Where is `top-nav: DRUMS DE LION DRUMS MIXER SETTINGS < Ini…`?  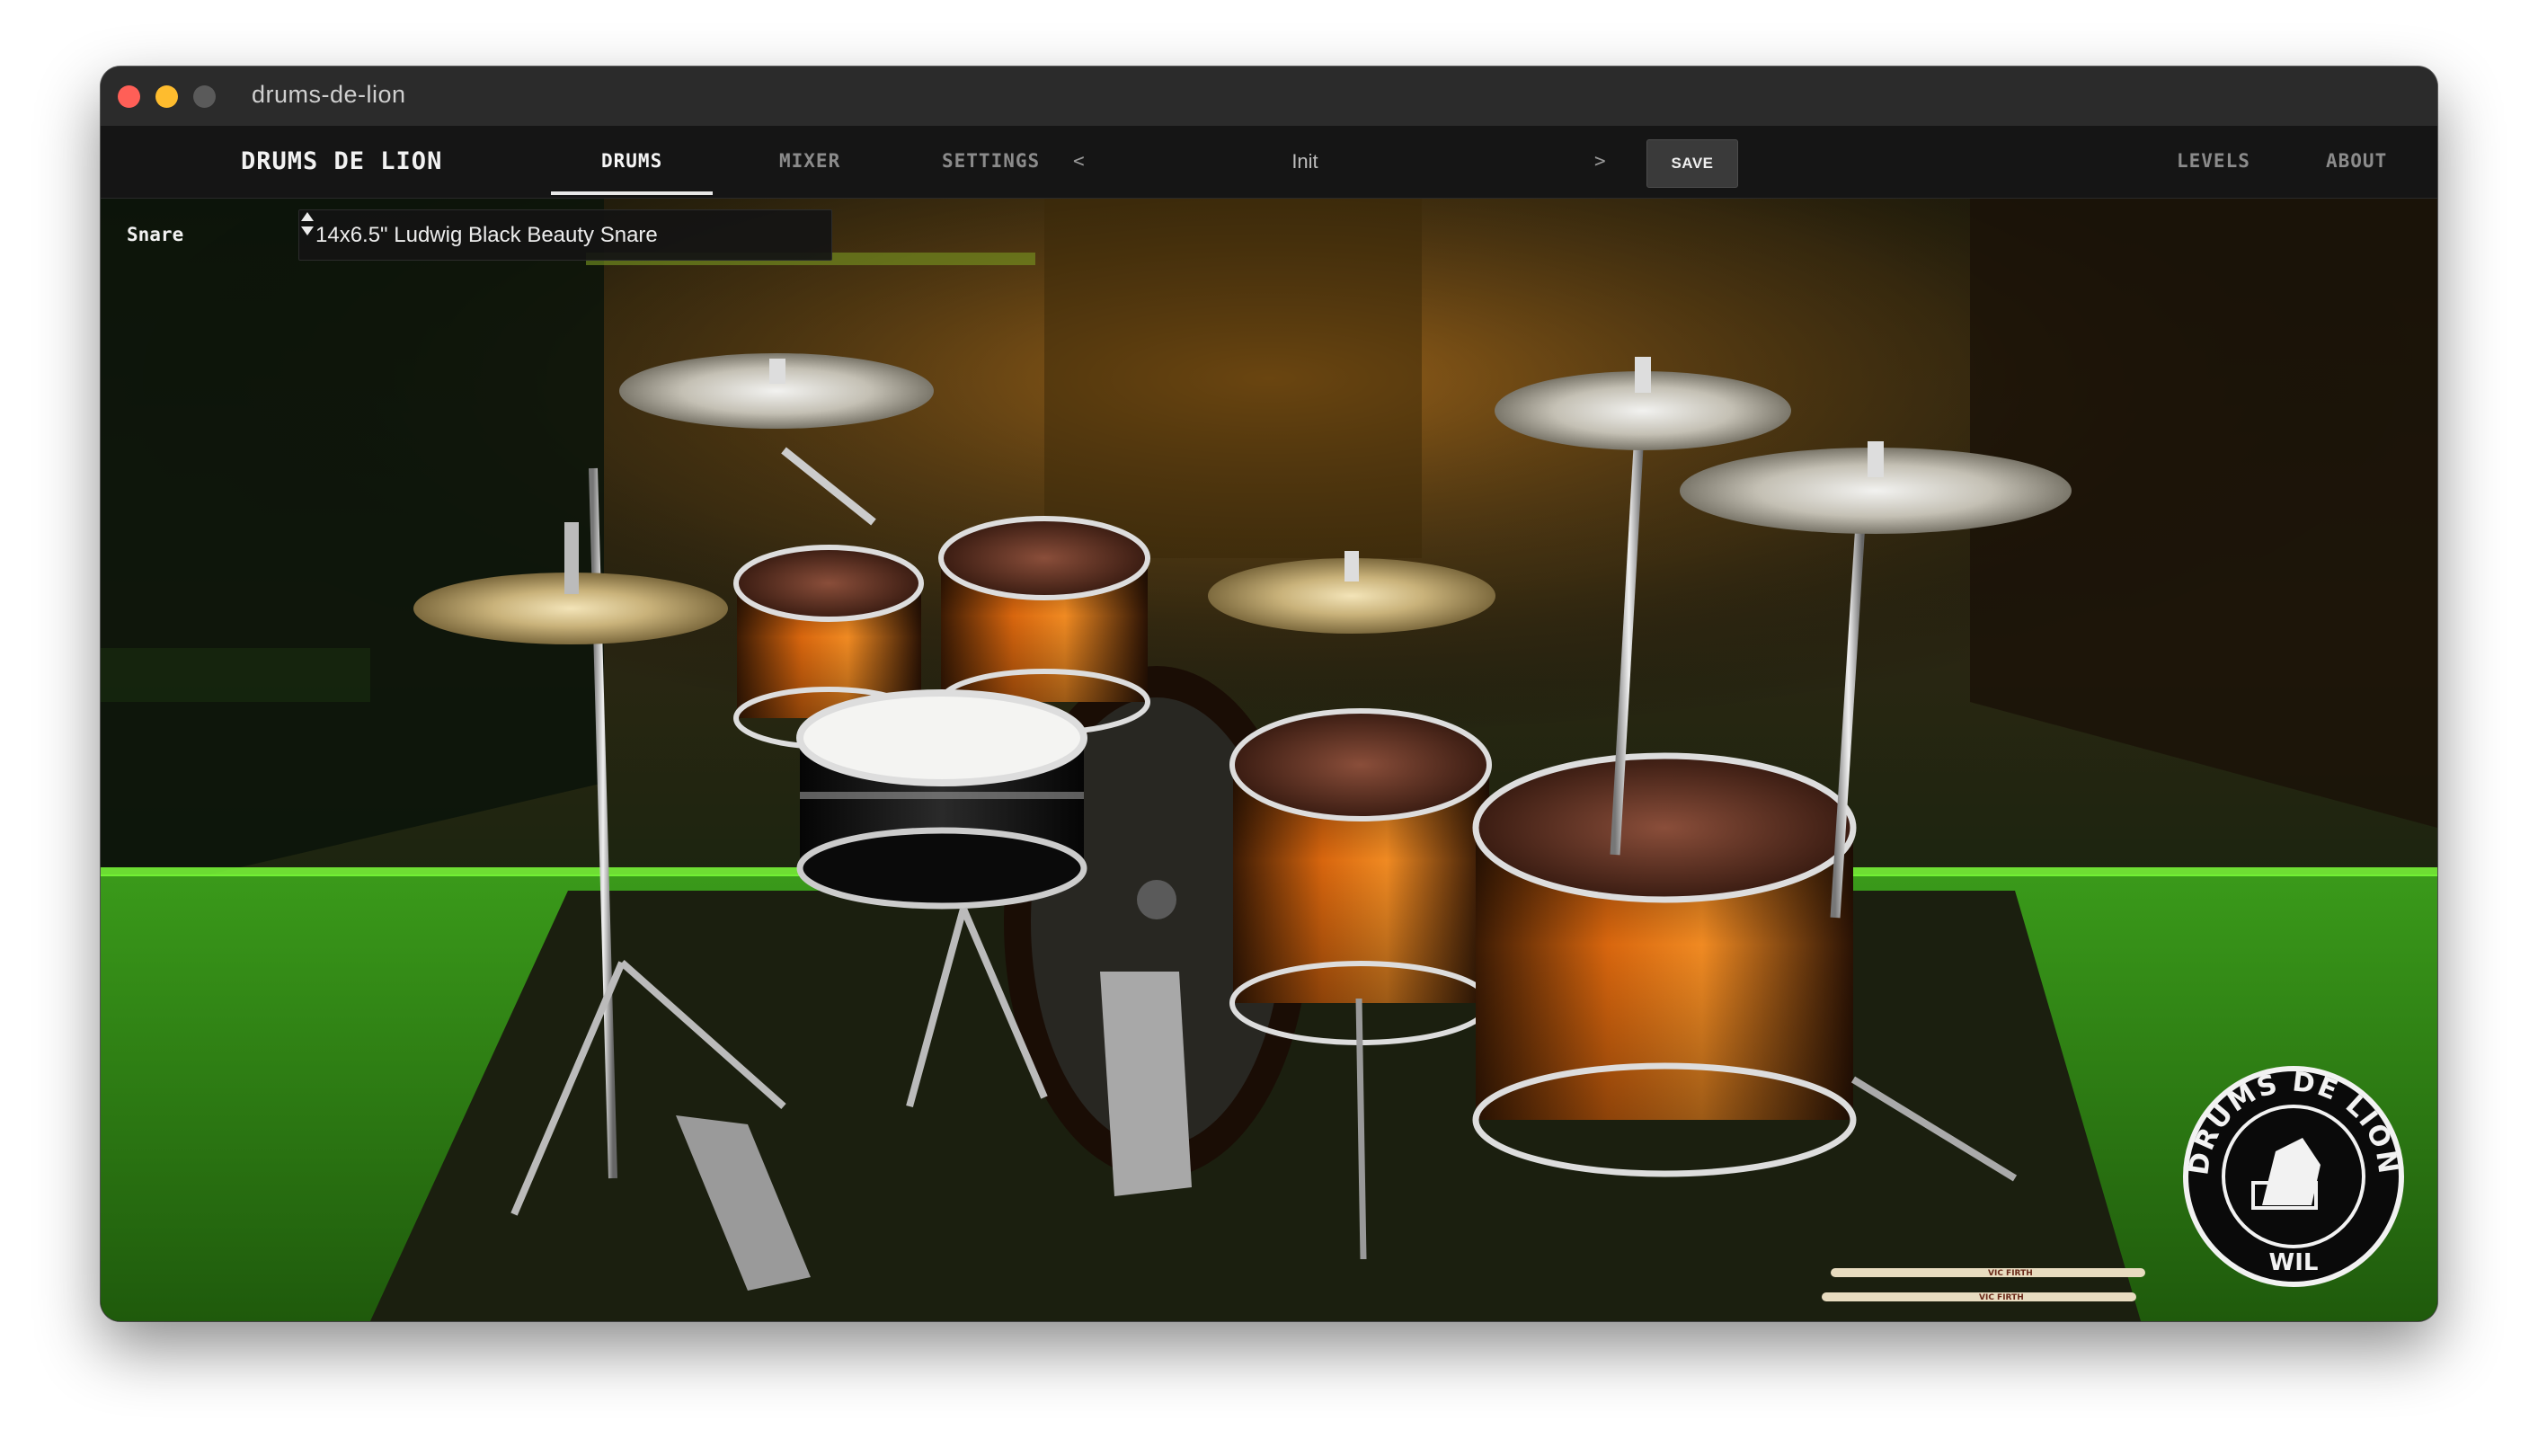
top-nav: DRUMS DE LION DRUMS MIXER SETTINGS < Ini… is located at coordinates (1269, 163).